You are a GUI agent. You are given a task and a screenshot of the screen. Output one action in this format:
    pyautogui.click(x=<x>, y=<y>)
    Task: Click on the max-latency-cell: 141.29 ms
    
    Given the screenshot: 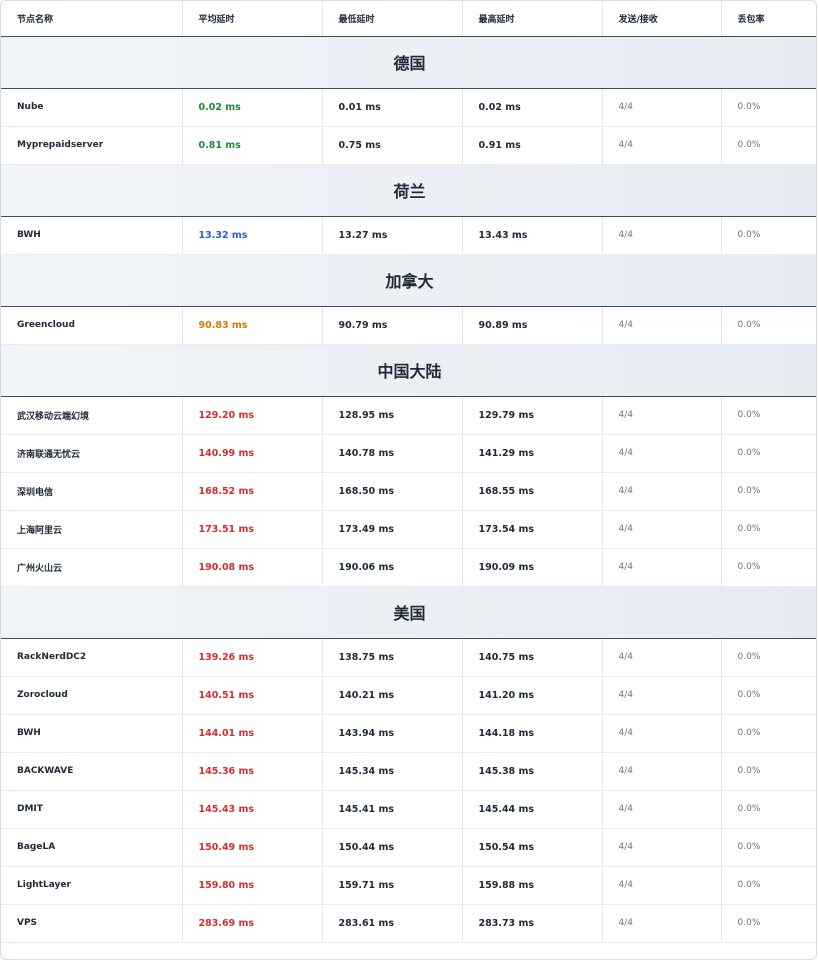 What is the action you would take?
    pyautogui.click(x=532, y=453)
    